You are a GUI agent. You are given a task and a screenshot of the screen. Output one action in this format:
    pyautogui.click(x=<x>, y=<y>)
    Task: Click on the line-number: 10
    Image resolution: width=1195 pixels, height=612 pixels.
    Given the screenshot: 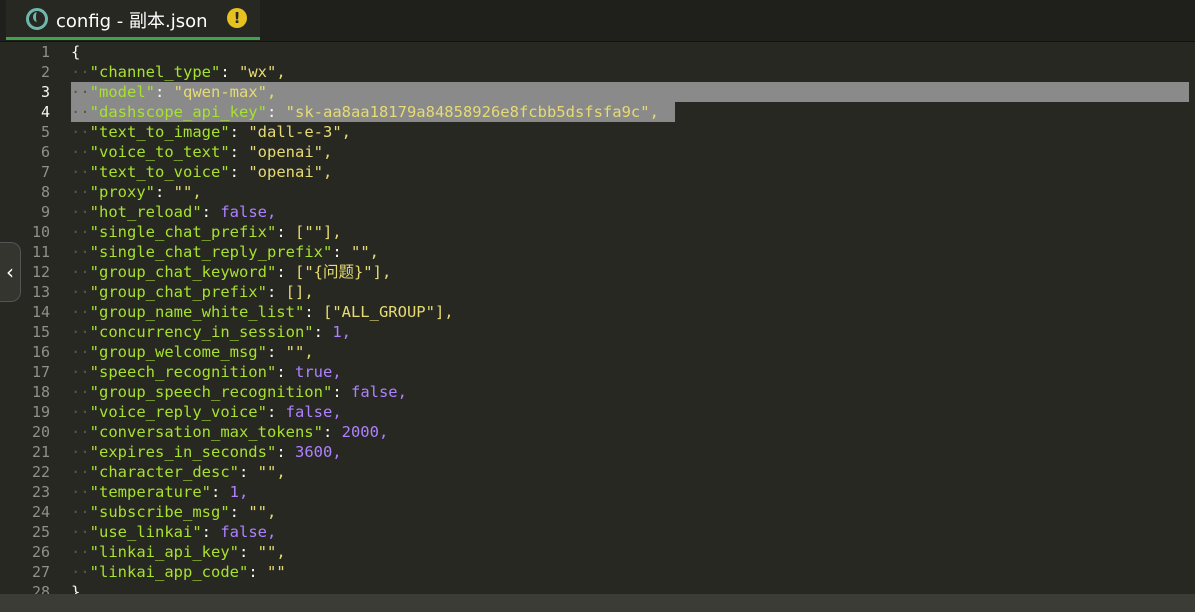 What is the action you would take?
    pyautogui.click(x=40, y=232)
    